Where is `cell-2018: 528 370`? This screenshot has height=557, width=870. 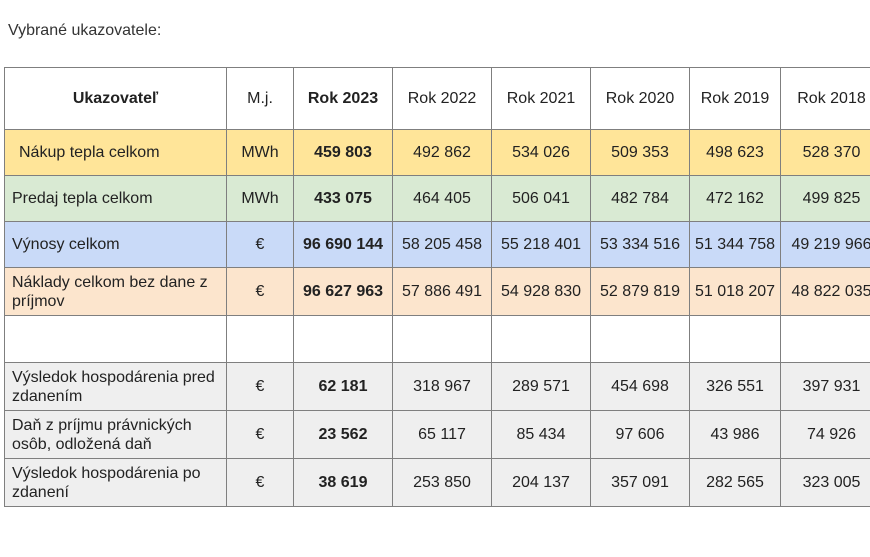
cell-2018: 528 370 is located at coordinates (825, 152).